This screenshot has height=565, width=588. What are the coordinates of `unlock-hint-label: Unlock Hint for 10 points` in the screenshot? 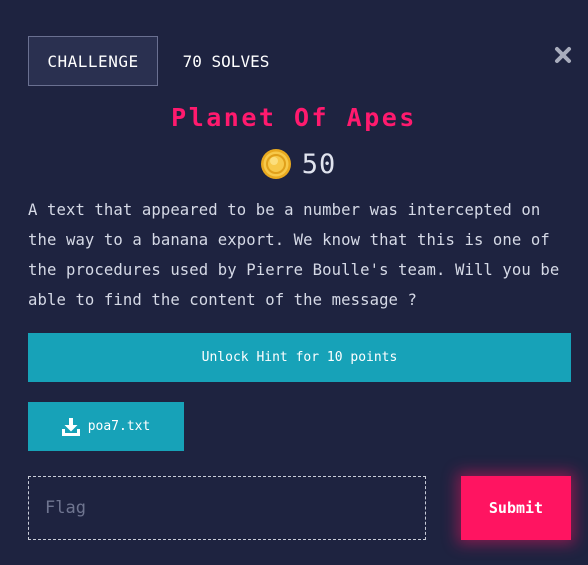 It's located at (299, 357).